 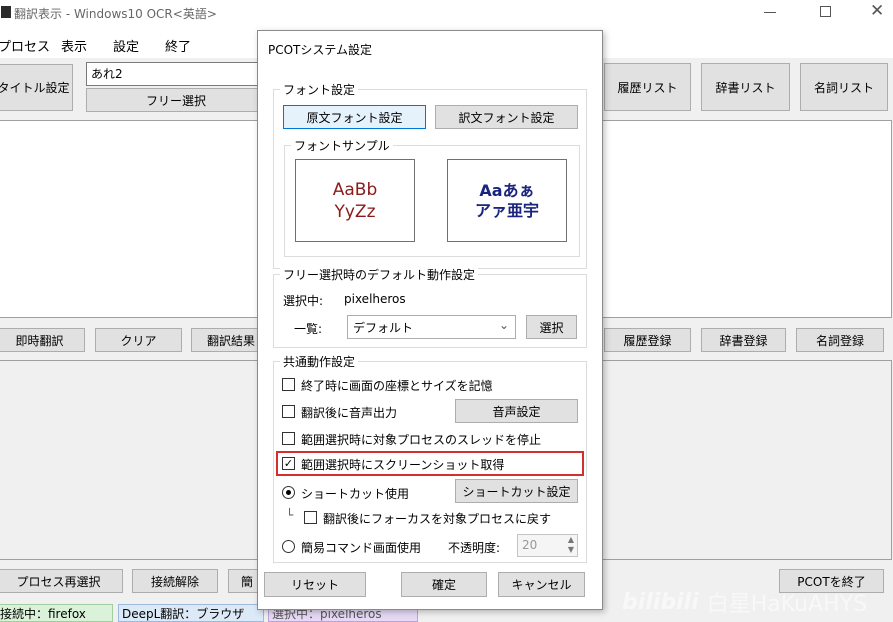 I want to click on return-focus-label: 翻訳後にフォーカスを対象プロセスに戻す, so click(x=437, y=518).